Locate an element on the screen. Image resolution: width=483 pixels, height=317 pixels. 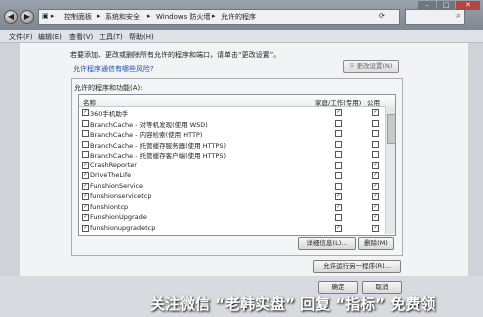
table-row: ✓ 360手机助手 ✓ ✓ is located at coordinates (237, 112).